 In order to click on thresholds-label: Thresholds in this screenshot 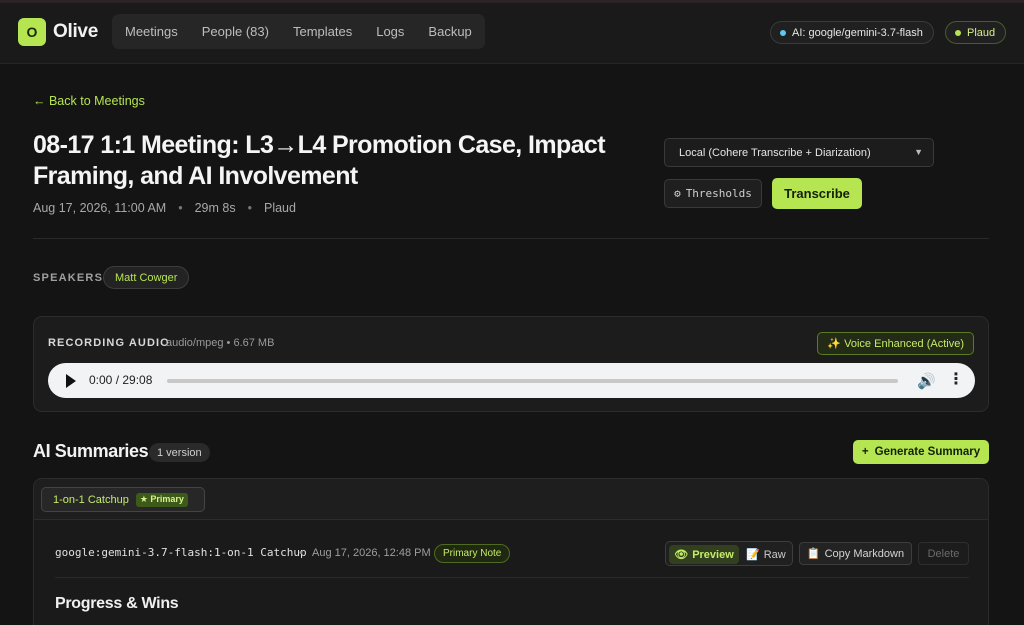, I will do `click(718, 193)`.